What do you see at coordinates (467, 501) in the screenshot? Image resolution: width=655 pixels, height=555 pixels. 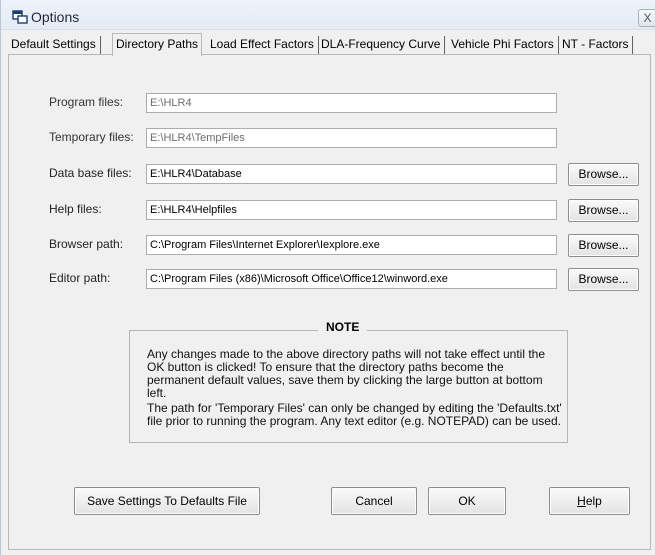 I see `ok-button: OK` at bounding box center [467, 501].